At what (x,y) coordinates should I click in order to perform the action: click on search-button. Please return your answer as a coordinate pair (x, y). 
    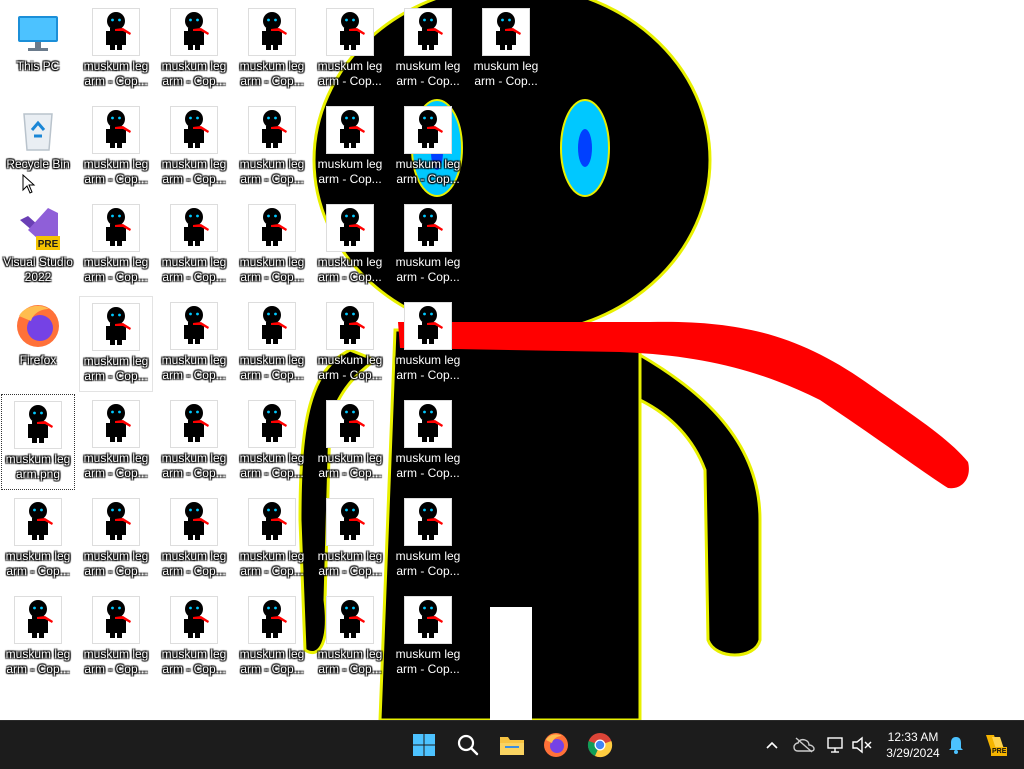
    Looking at the image, I should click on (468, 745).